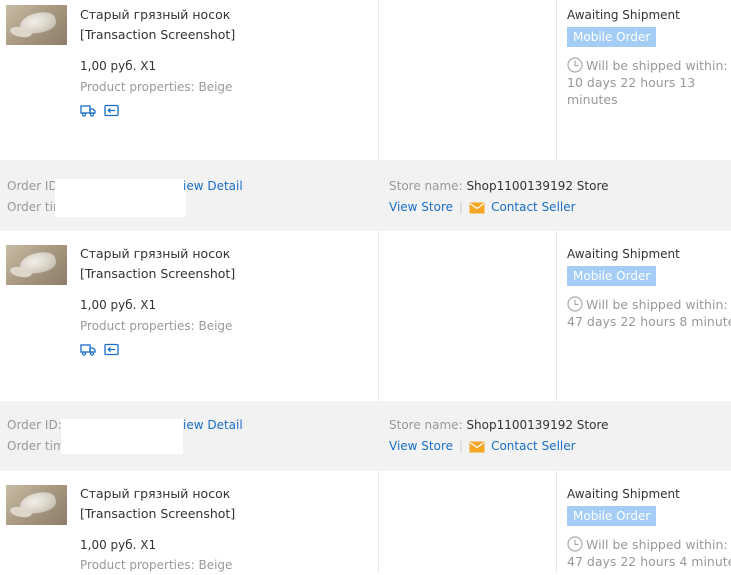 This screenshot has width=731, height=575. I want to click on shipping-countdown-time: 10 days 22 hours 13, so click(631, 82).